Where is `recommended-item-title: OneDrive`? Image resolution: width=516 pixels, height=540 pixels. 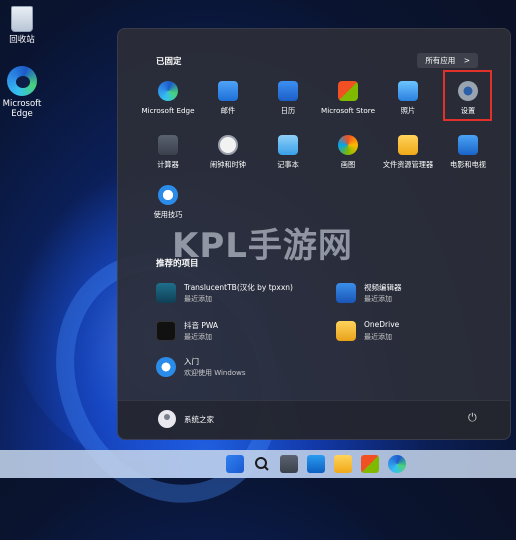 recommended-item-title: OneDrive is located at coordinates (382, 324).